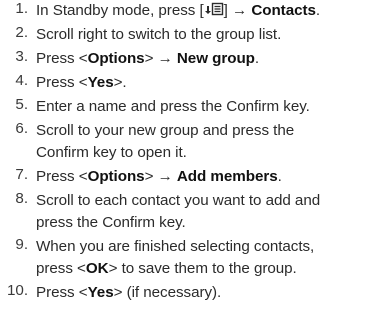  I want to click on step-number: 10., so click(17, 290).